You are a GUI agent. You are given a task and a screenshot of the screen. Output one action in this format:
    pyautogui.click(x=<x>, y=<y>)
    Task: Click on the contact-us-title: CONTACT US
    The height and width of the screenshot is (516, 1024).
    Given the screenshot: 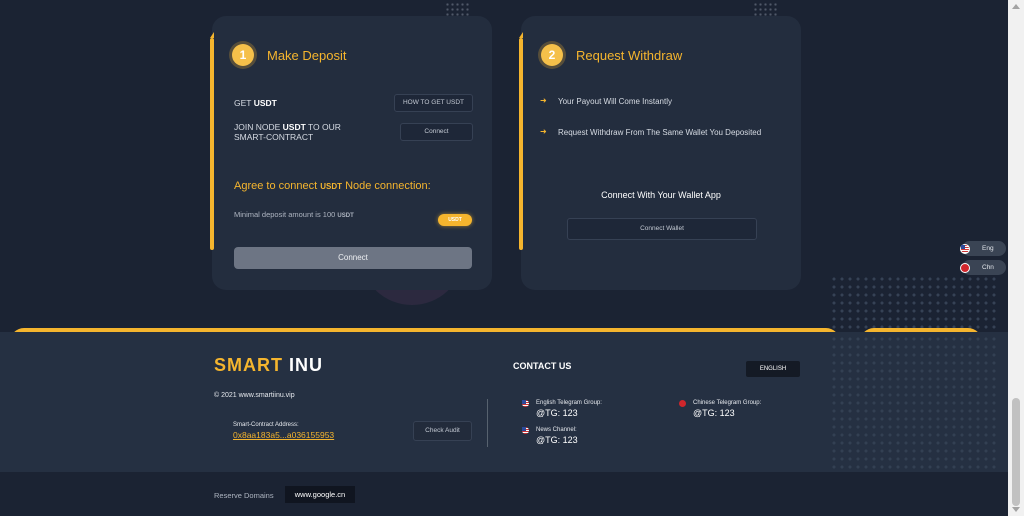 What is the action you would take?
    pyautogui.click(x=542, y=366)
    